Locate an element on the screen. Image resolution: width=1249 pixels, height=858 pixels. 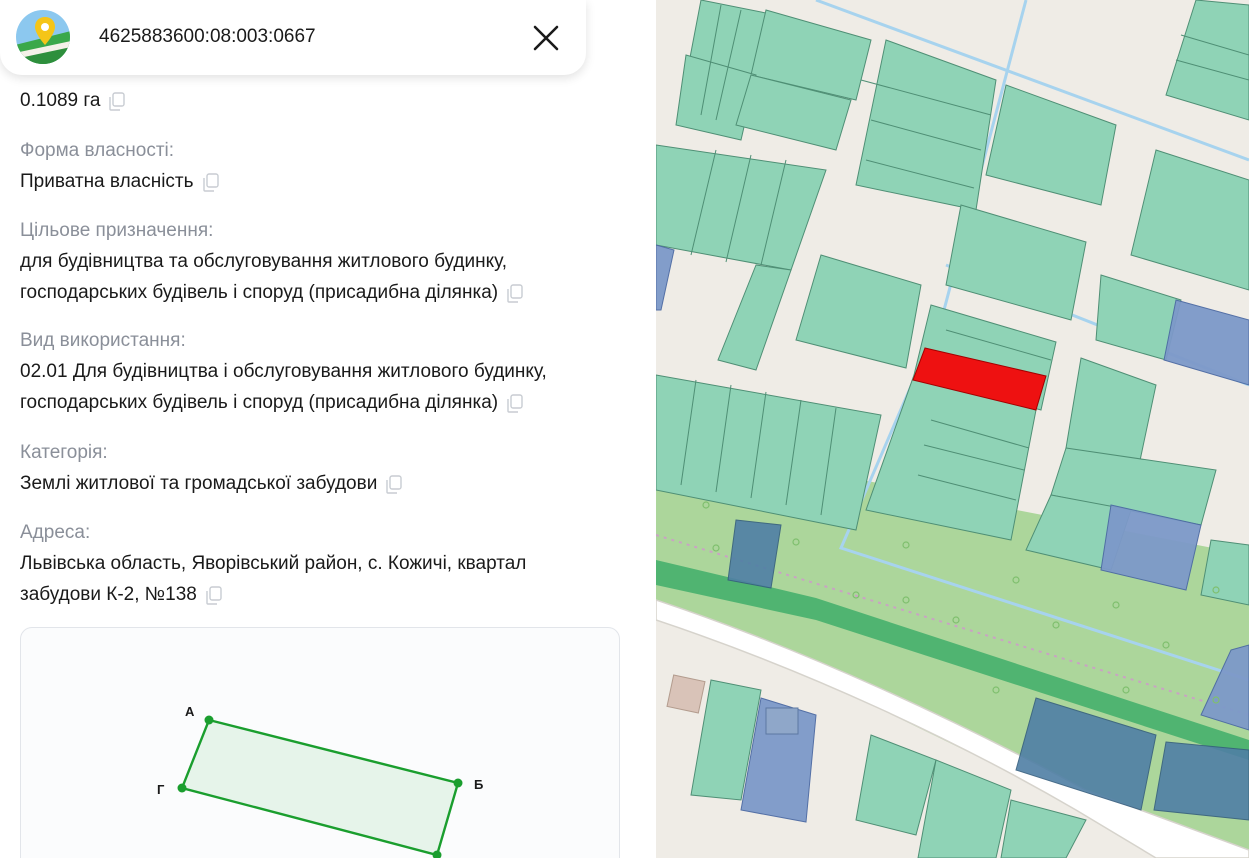
category-value: Землі житлової та громадської забудови is located at coordinates (199, 483).